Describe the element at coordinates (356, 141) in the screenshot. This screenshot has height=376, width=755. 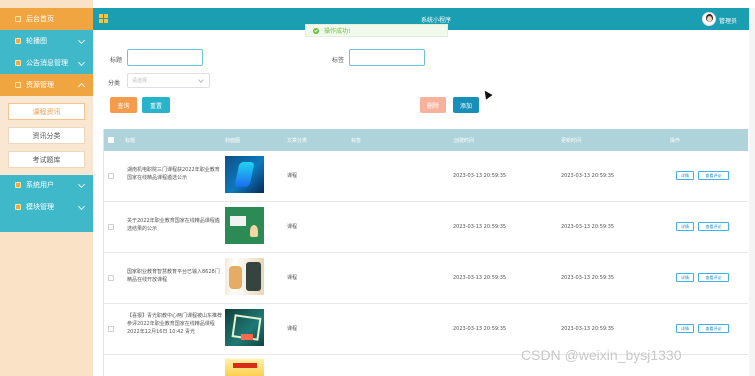
I see `header-tag: 标签` at that location.